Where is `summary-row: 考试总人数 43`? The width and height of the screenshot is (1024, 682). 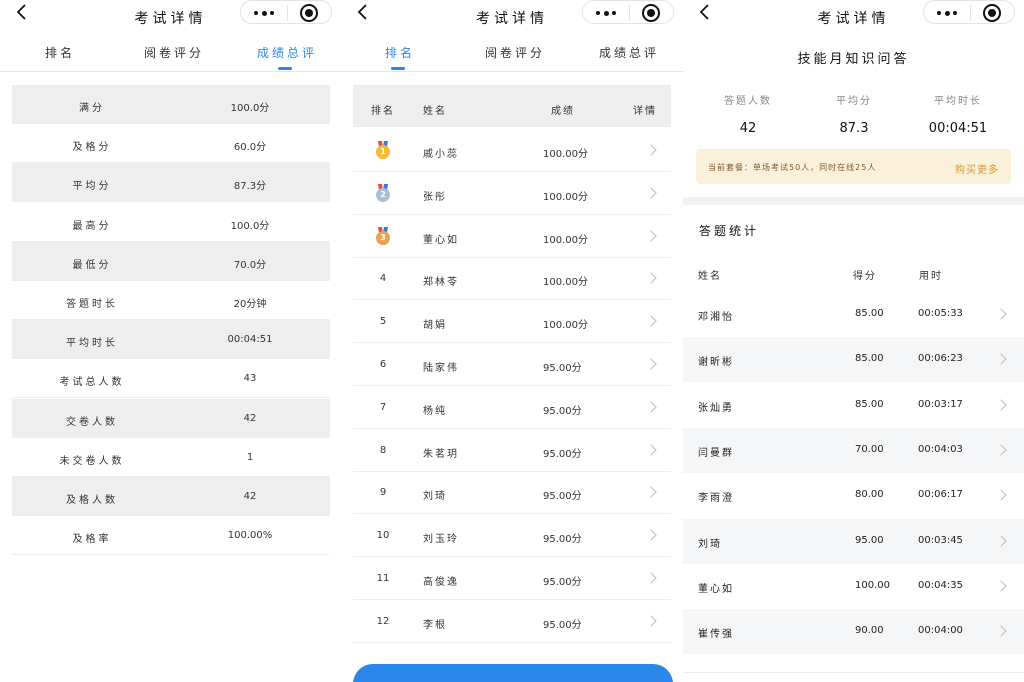 summary-row: 考试总人数 43 is located at coordinates (171, 379).